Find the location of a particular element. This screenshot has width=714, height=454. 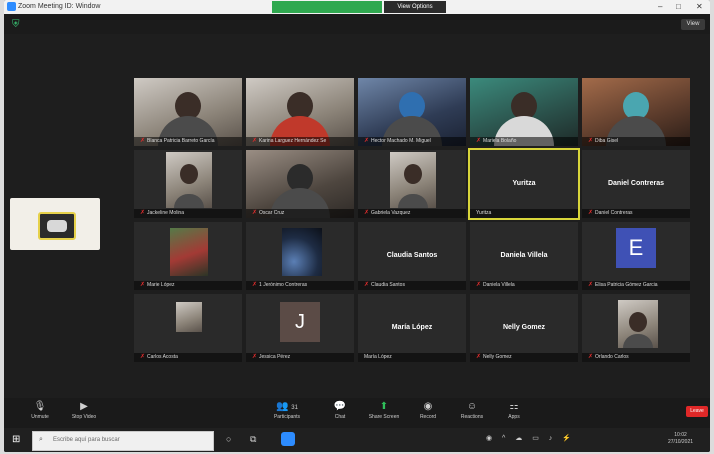

minimize-icon: – is located at coordinates (660, 6).